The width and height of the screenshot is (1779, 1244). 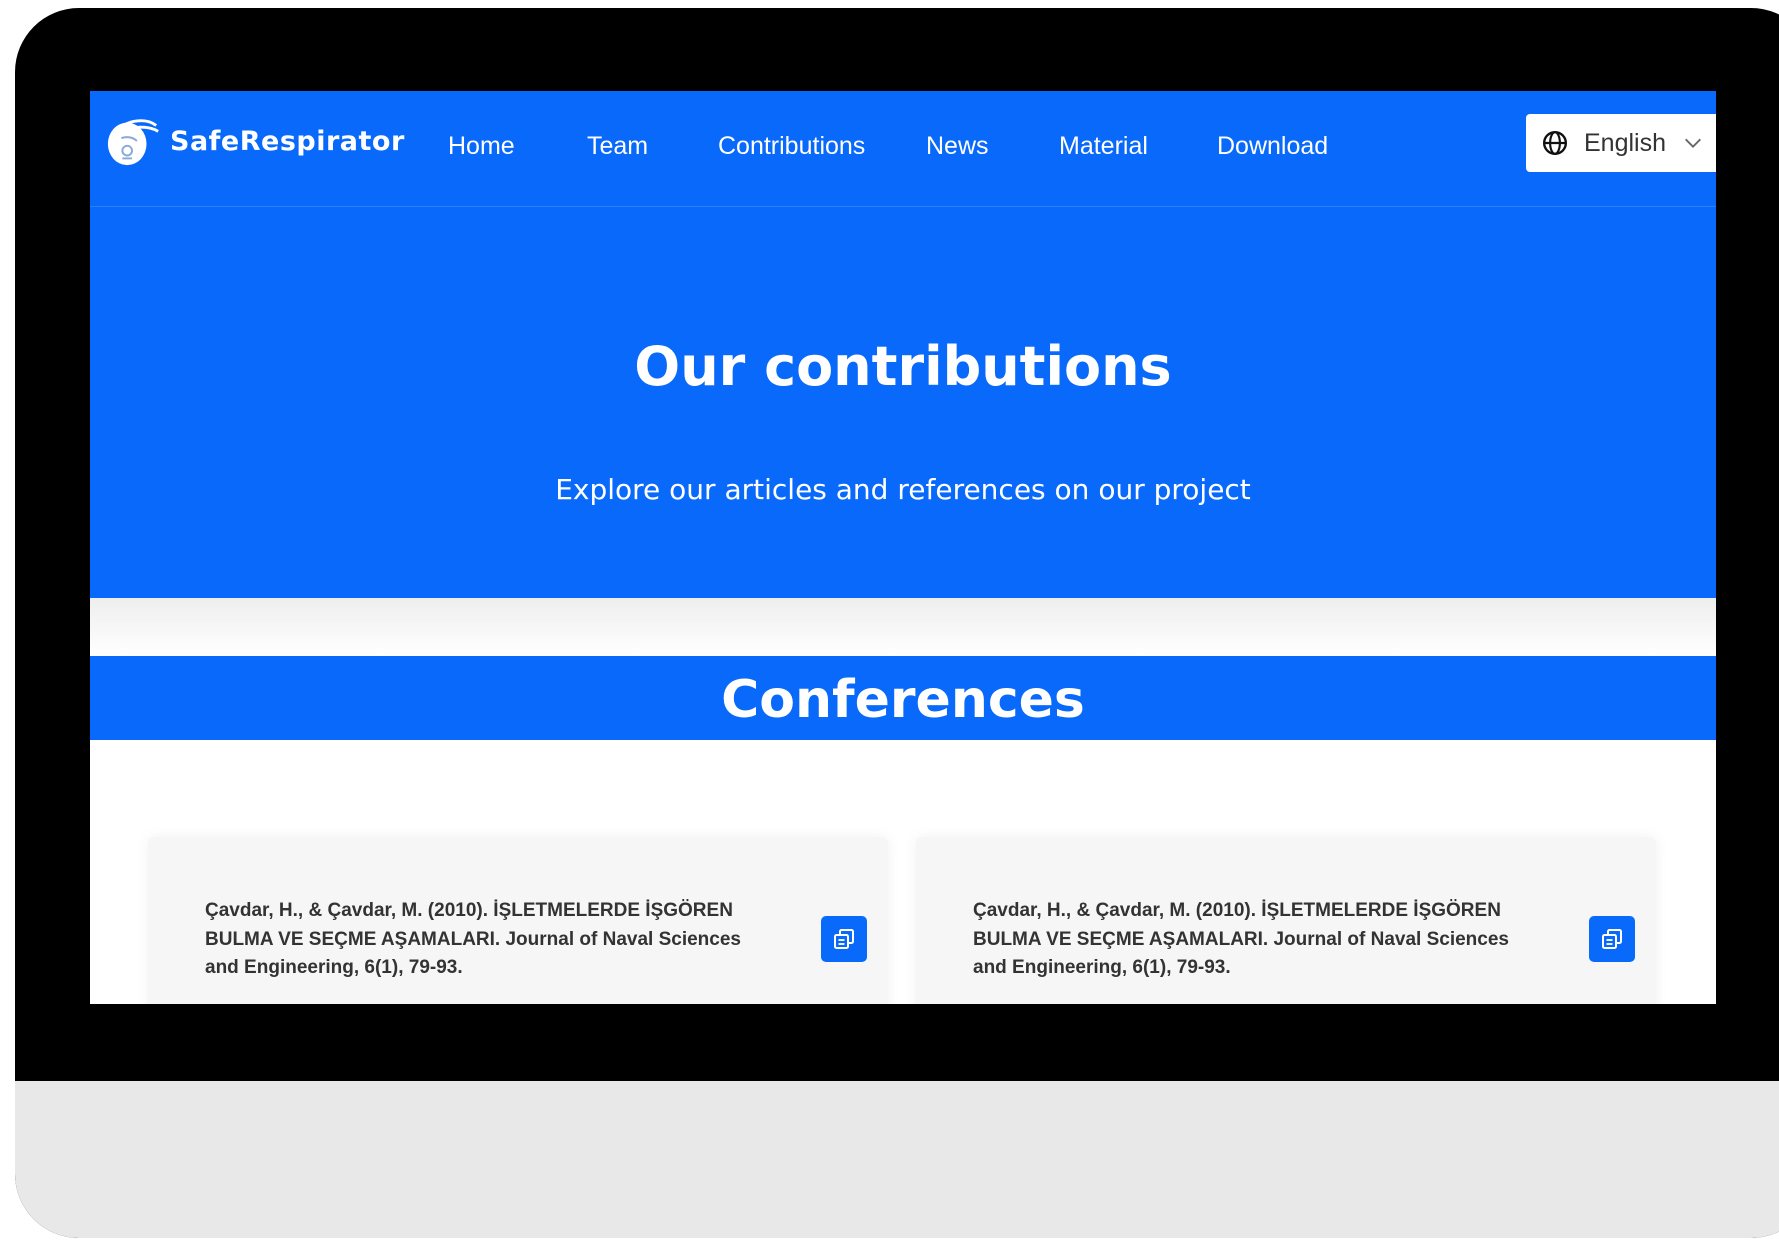 What do you see at coordinates (1103, 146) in the screenshot?
I see `nav-link-material: Material` at bounding box center [1103, 146].